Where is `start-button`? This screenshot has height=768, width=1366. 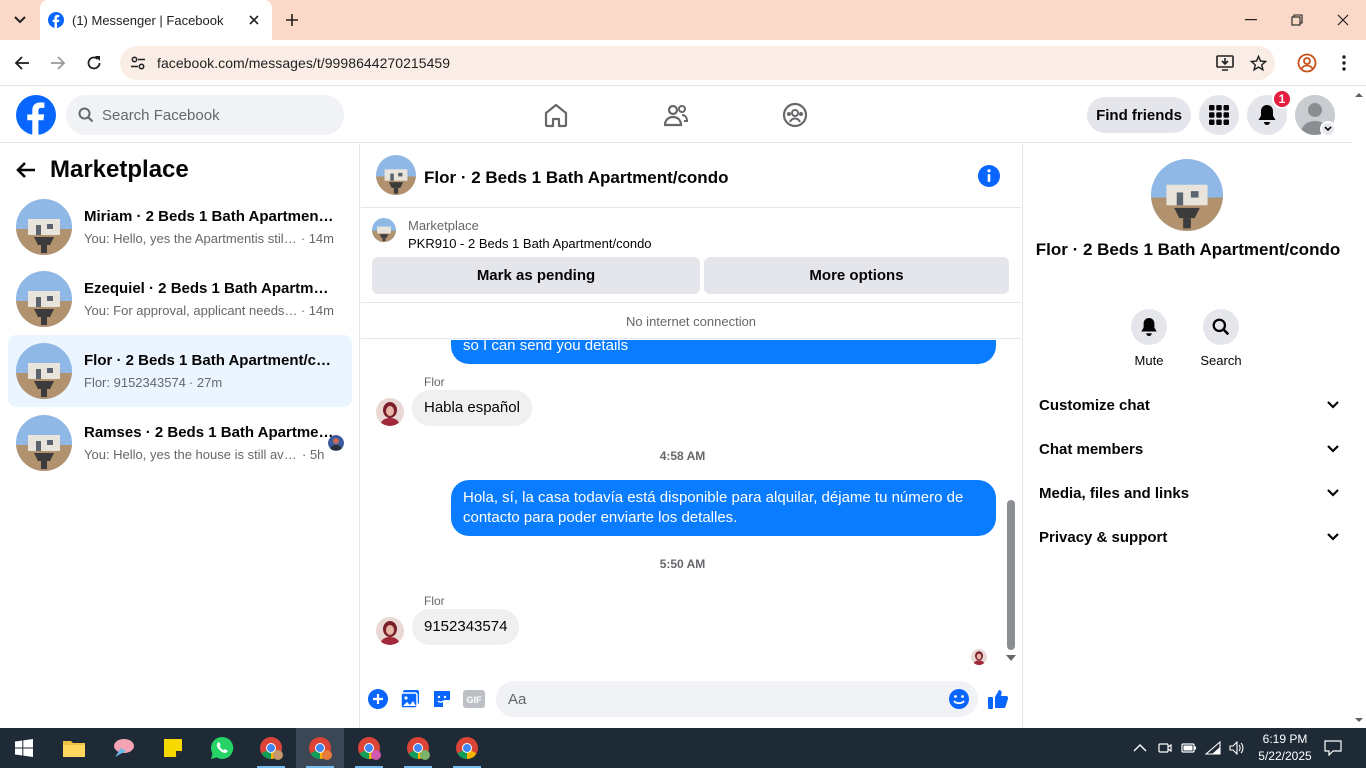 start-button is located at coordinates (24, 748).